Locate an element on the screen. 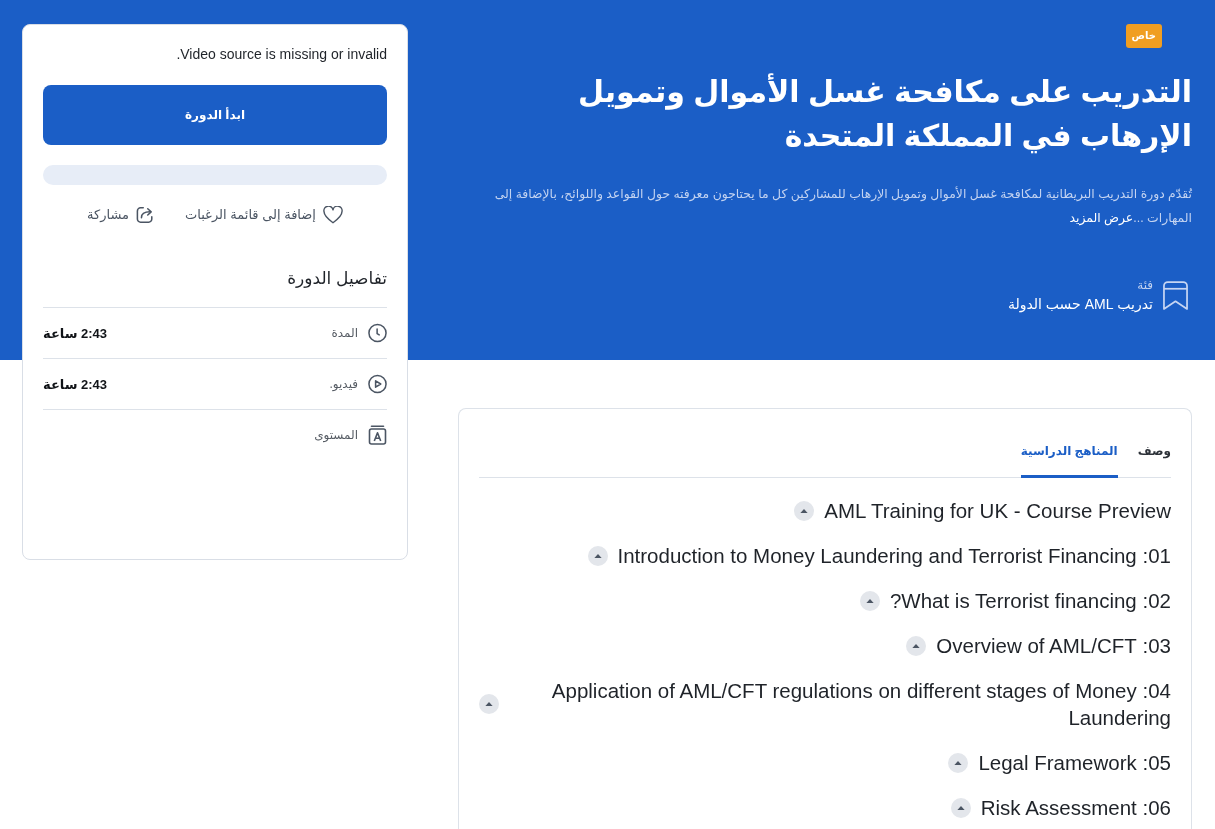 This screenshot has height=829, width=1215. detail-label: المستوى is located at coordinates (336, 435).